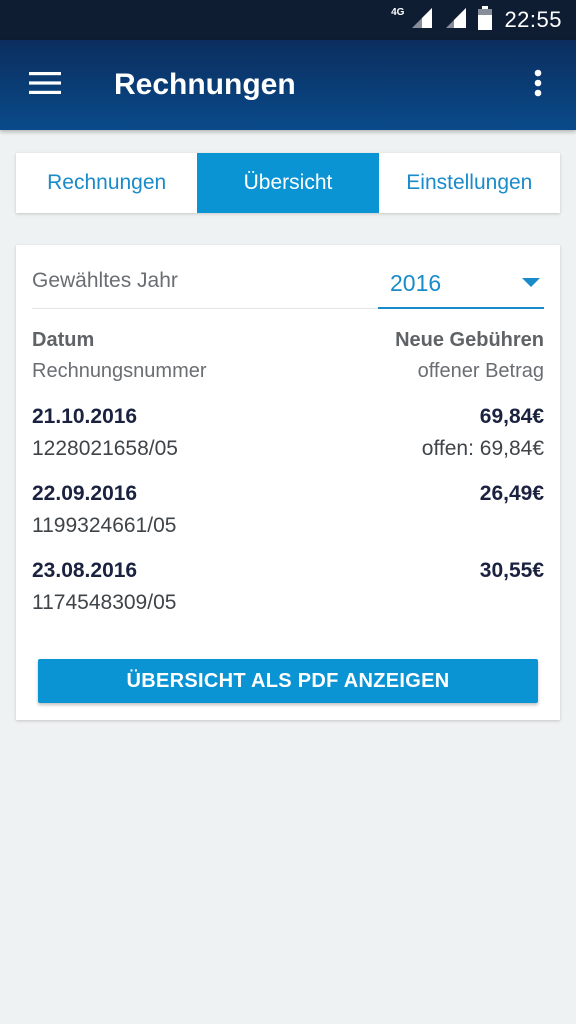 The height and width of the screenshot is (1024, 576). I want to click on column-header-date: Datum, so click(63, 340).